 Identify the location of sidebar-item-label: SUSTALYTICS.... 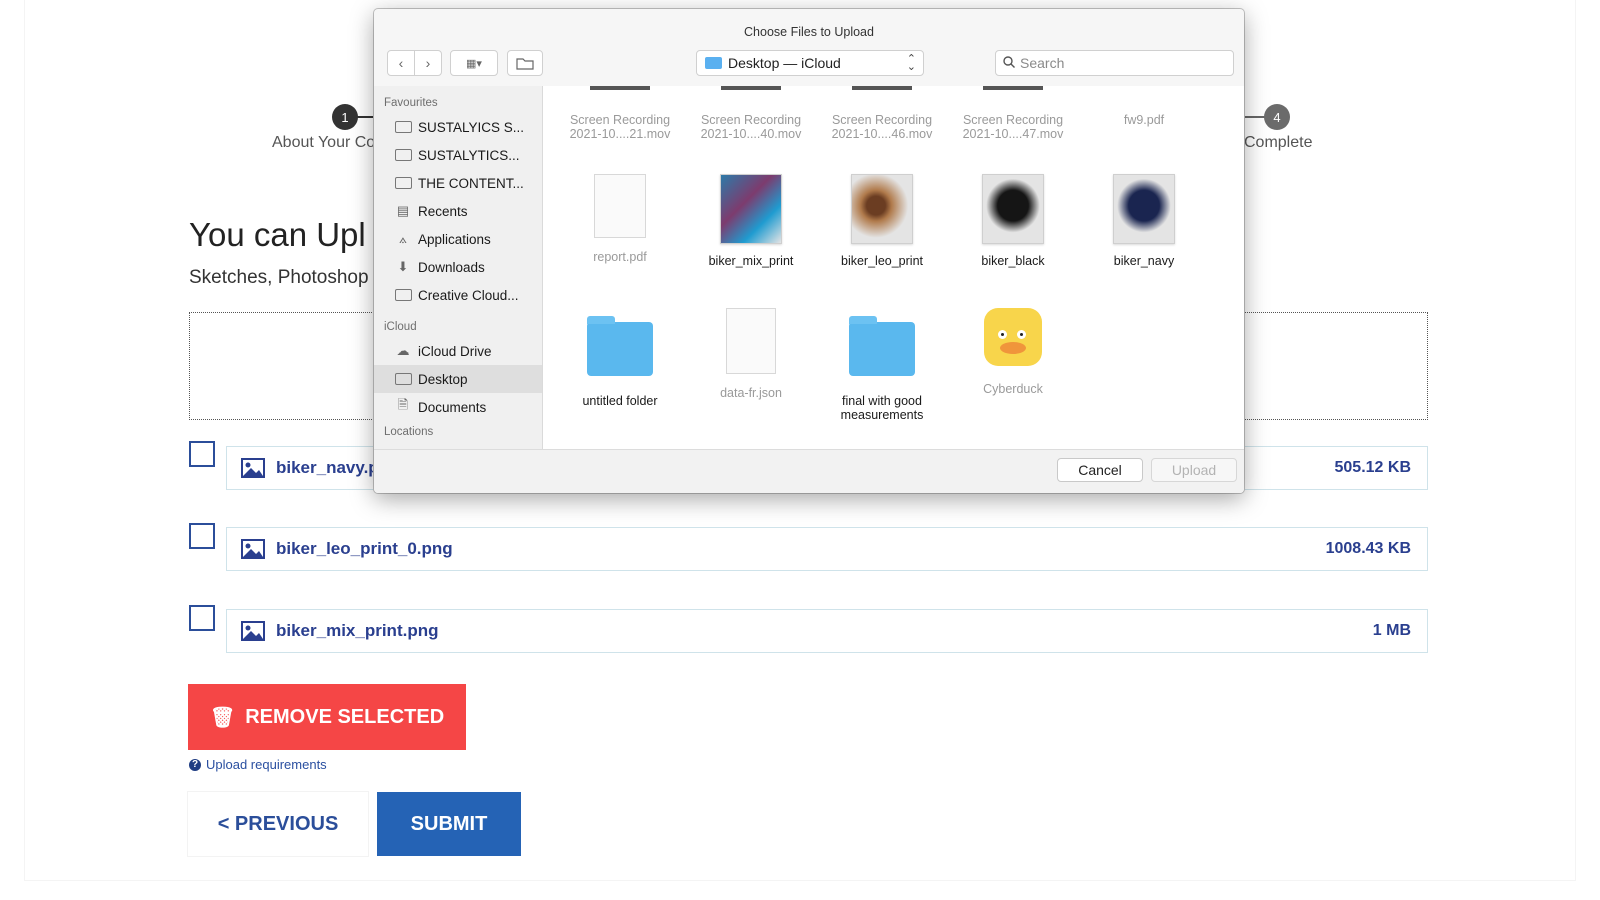
(469, 155).